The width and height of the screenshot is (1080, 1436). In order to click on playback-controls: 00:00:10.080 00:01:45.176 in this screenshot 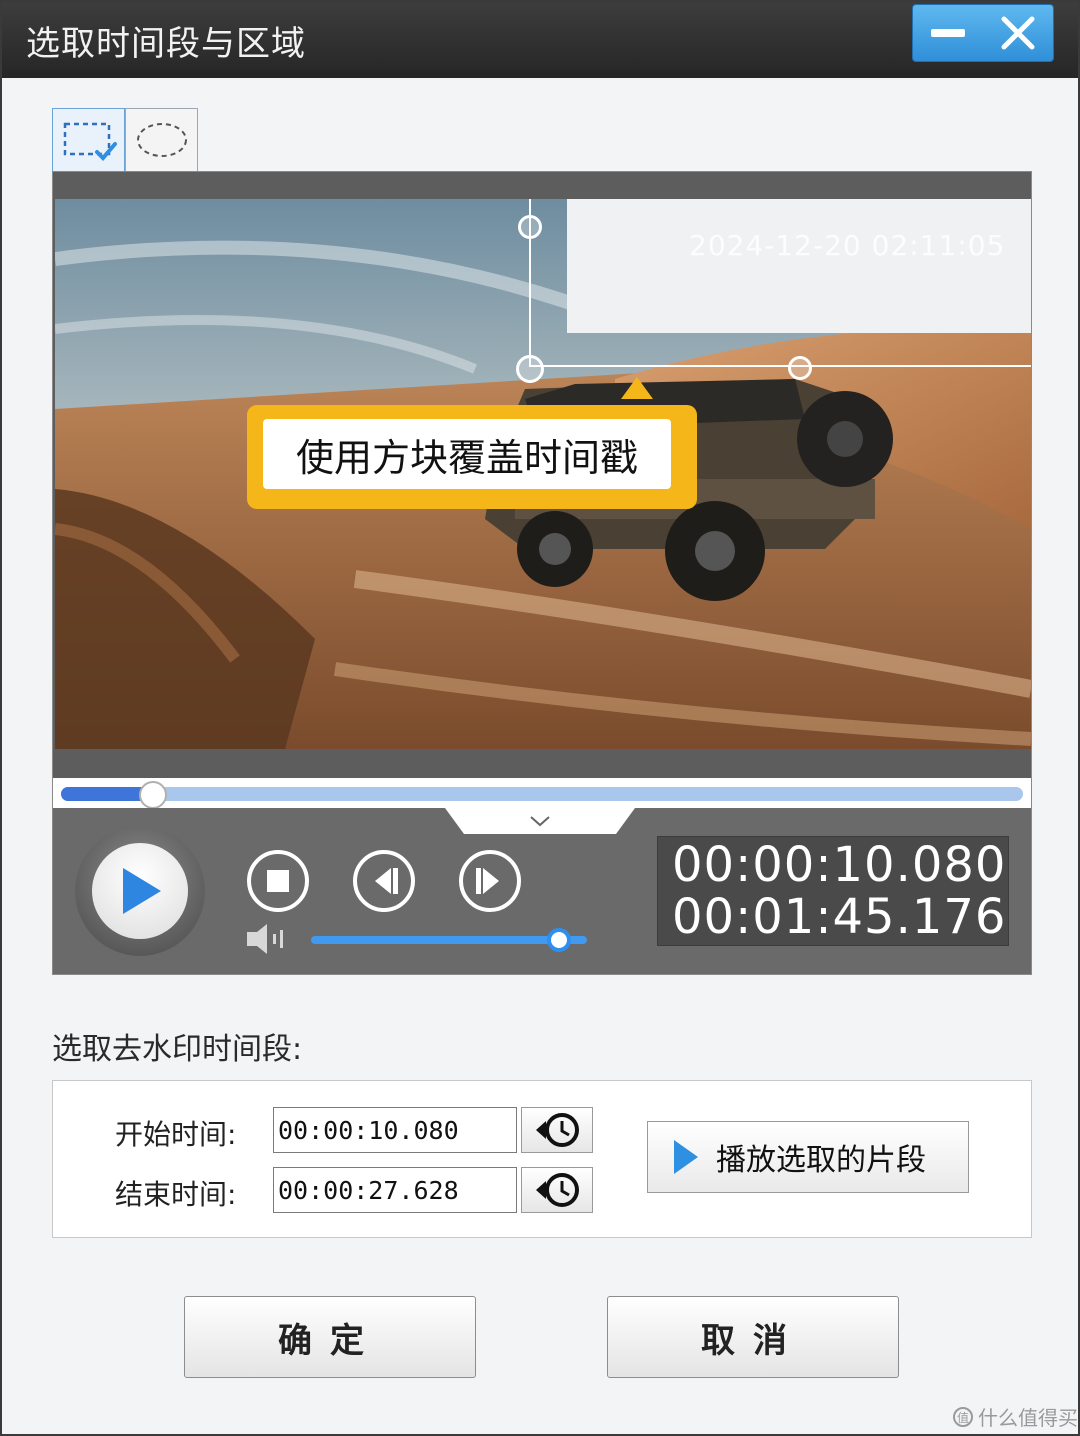, I will do `click(542, 891)`.